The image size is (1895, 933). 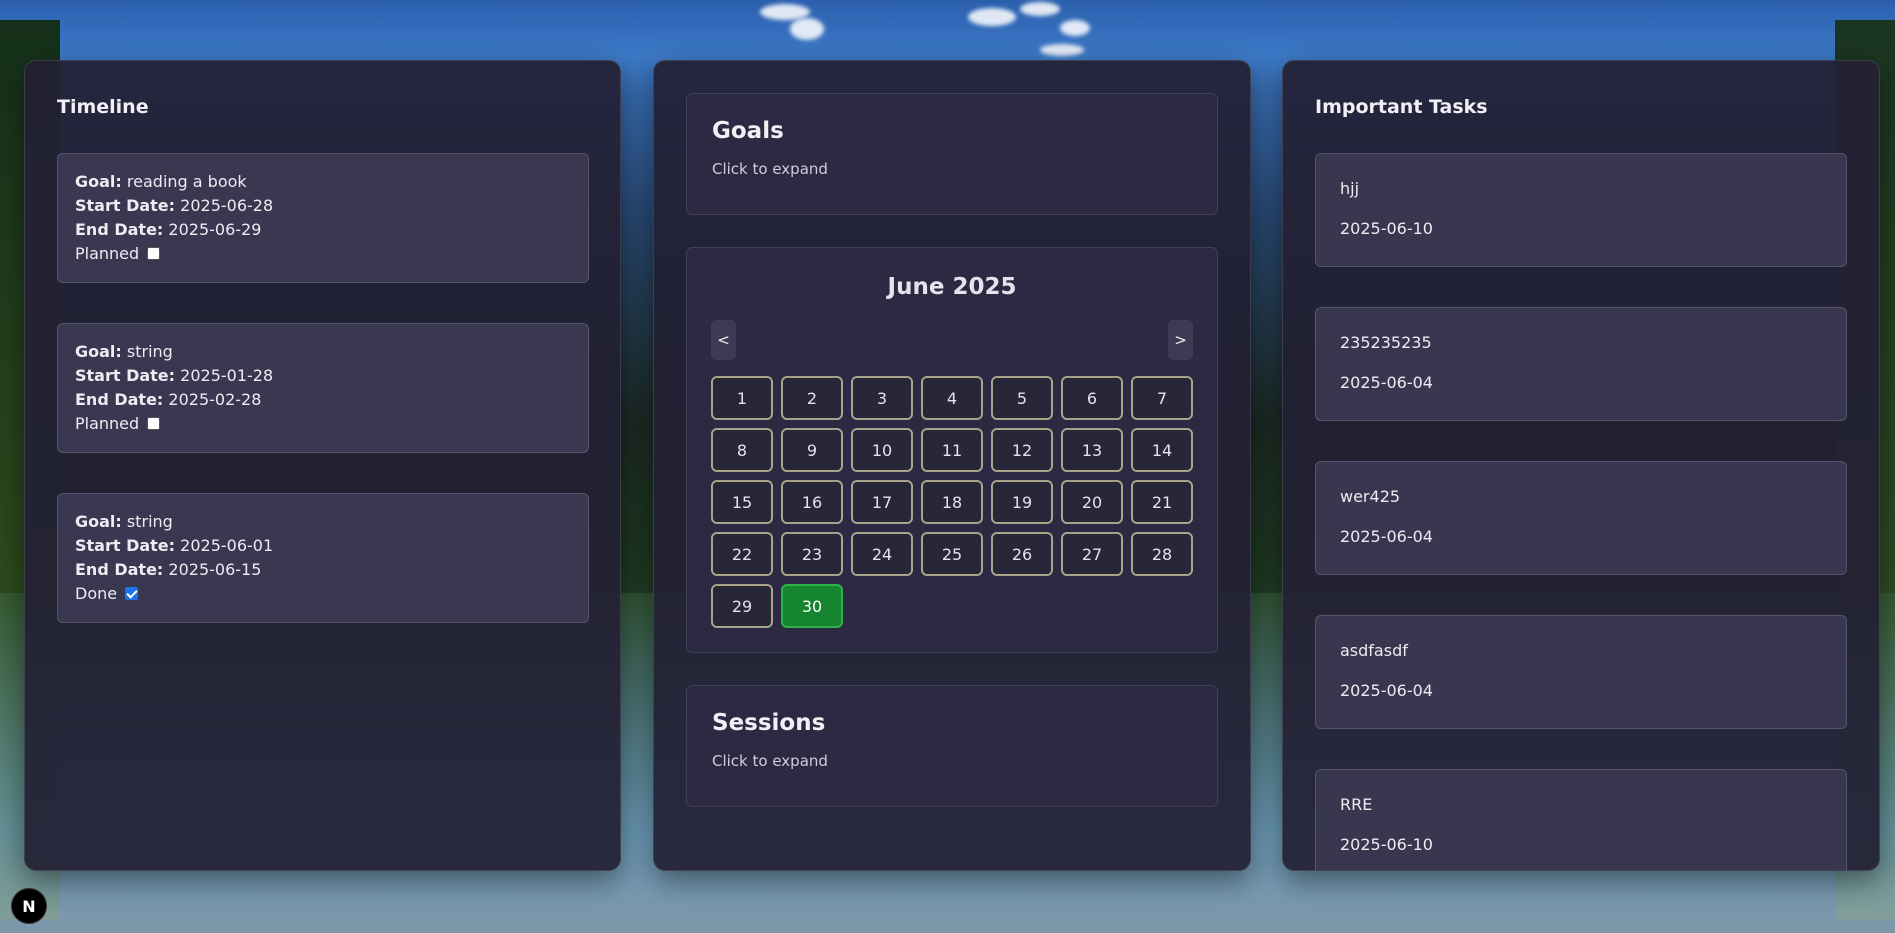 I want to click on calendar-day: 26, so click(x=1022, y=554).